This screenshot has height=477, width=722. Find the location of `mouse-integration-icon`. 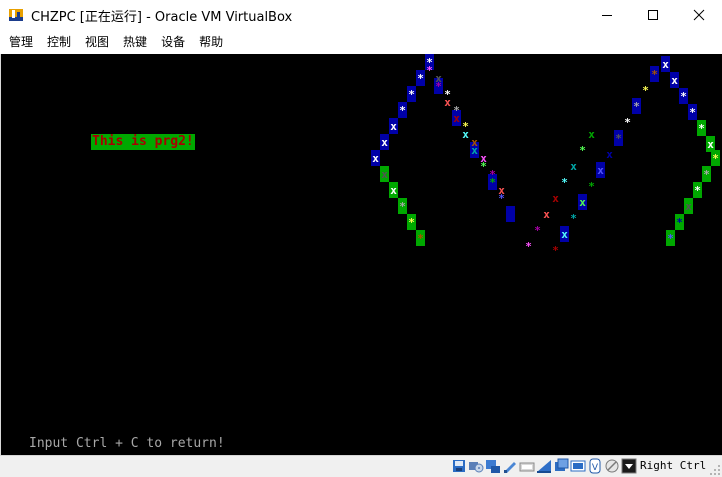

mouse-integration-icon is located at coordinates (612, 466).